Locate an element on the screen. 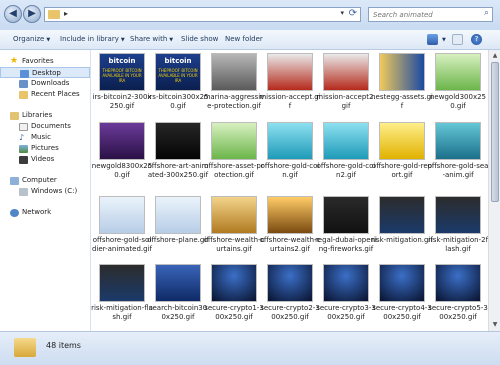  file-name: irs-bitcoin2-300x250.gif is located at coordinates (122, 101).